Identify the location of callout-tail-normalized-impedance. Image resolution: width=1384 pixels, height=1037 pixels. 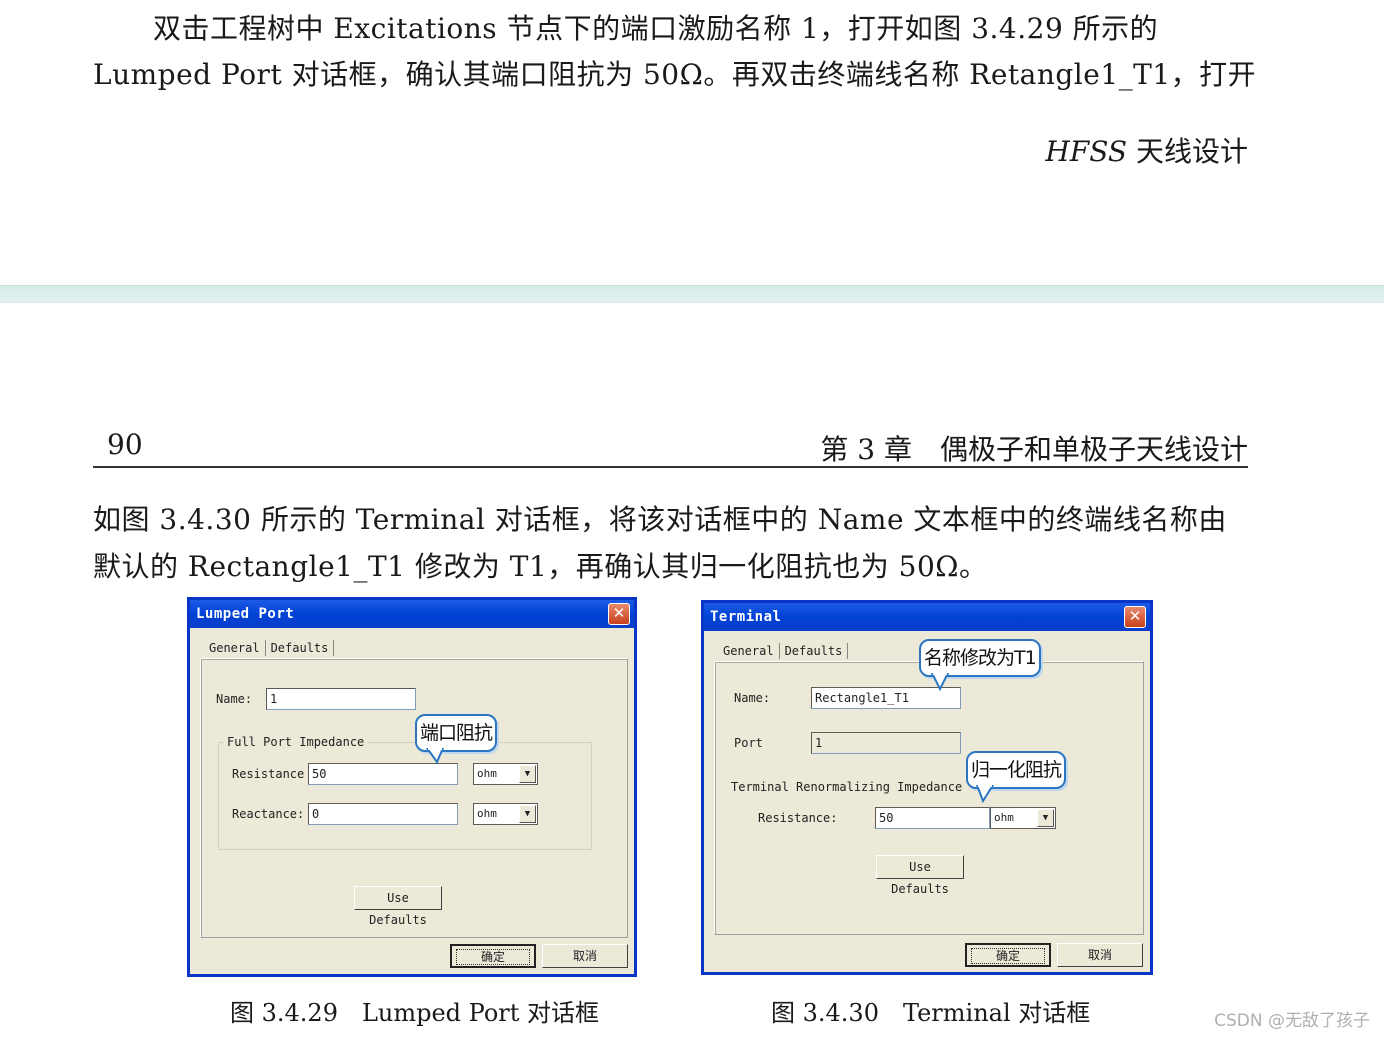
(985, 794).